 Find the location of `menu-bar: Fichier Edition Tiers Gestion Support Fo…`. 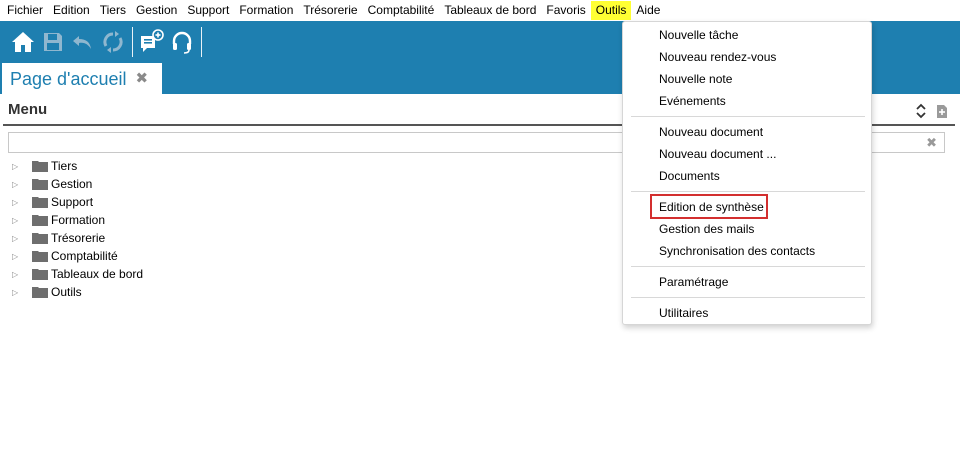

menu-bar: Fichier Edition Tiers Gestion Support Fo… is located at coordinates (480, 10).